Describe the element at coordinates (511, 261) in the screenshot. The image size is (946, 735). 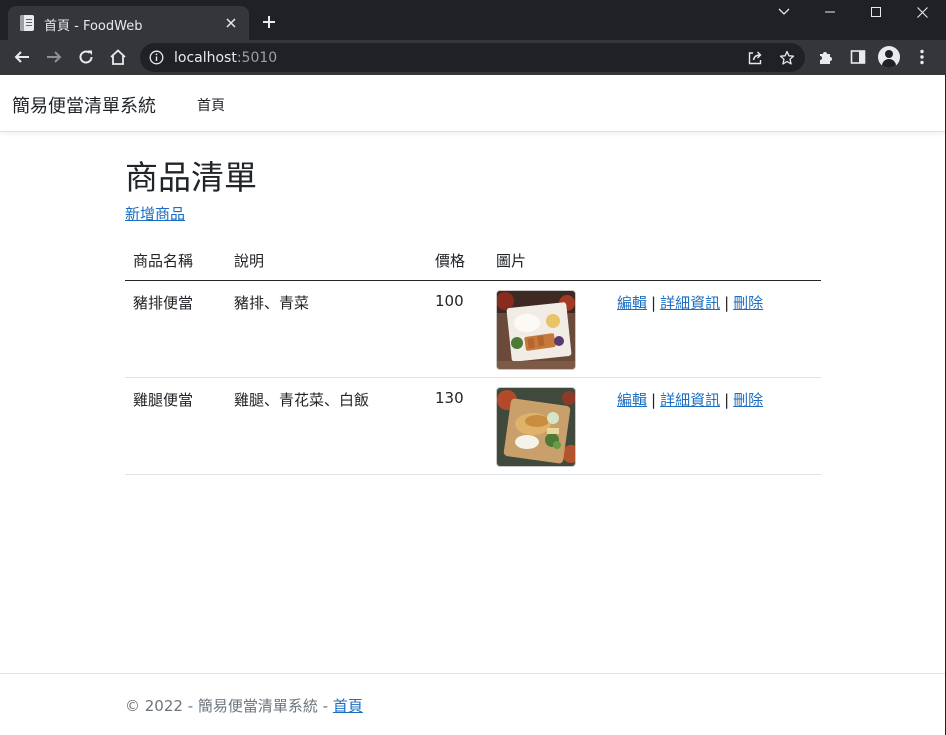
I see `column-header-image: 圖片` at that location.